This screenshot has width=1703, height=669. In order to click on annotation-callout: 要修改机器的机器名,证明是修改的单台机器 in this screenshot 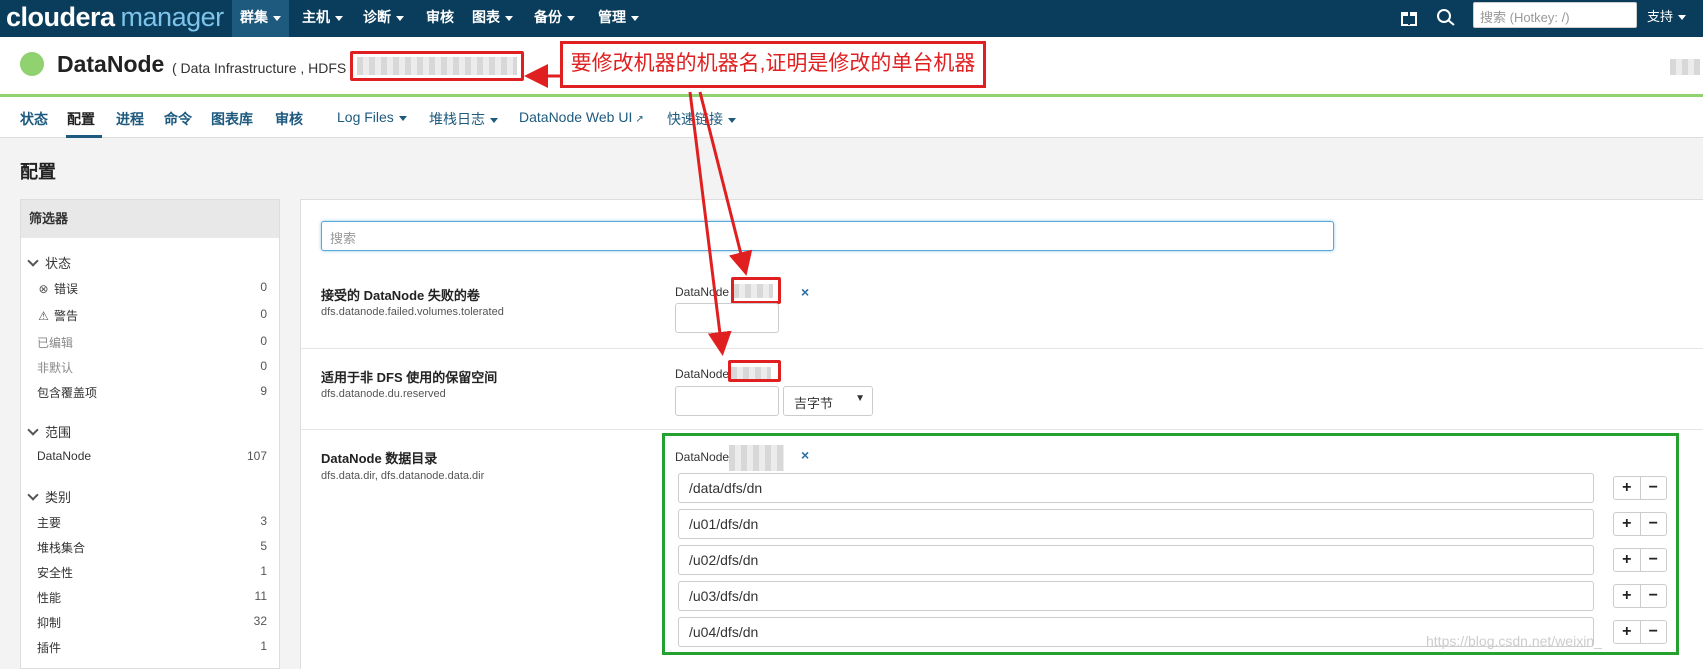, I will do `click(773, 64)`.